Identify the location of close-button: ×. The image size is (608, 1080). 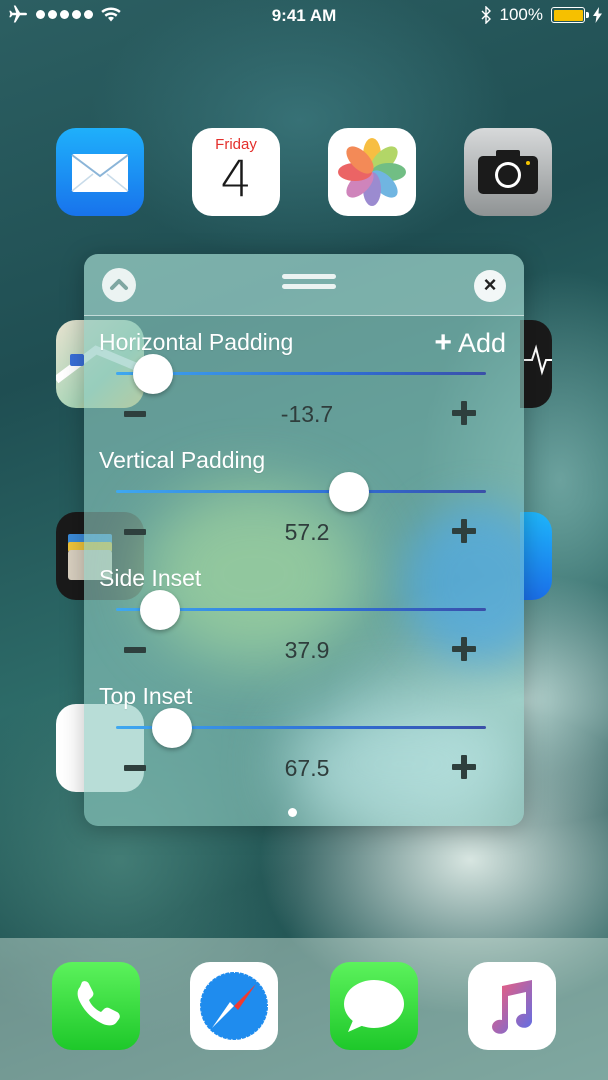
(490, 286).